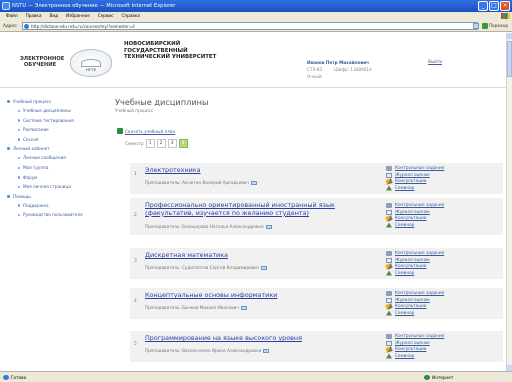 Image resolution: width=512 pixels, height=382 pixels. What do you see at coordinates (6, 6) in the screenshot?
I see `ie-app-icon` at bounding box center [6, 6].